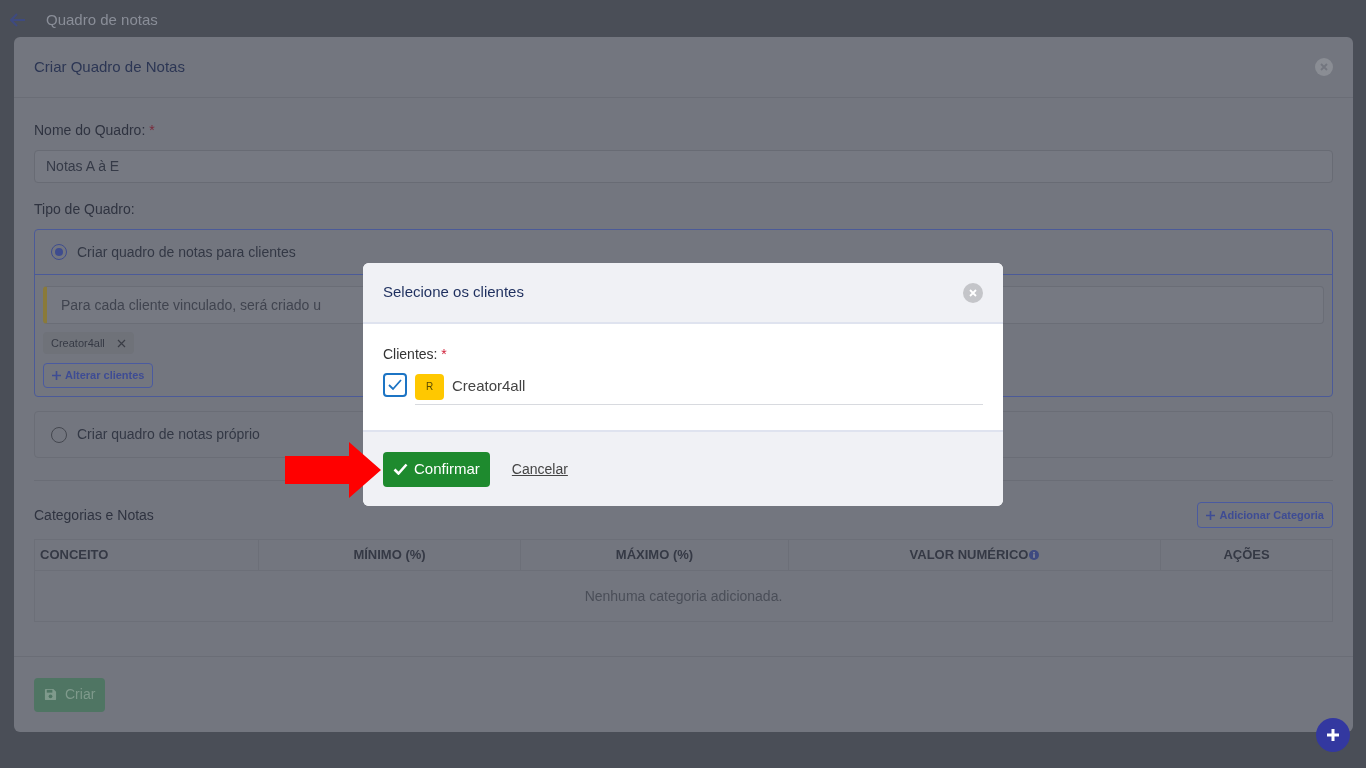 The height and width of the screenshot is (768, 1366). Describe the element at coordinates (974, 555) in the screenshot. I see `column-header: VALOR NUMÉRICO` at that location.